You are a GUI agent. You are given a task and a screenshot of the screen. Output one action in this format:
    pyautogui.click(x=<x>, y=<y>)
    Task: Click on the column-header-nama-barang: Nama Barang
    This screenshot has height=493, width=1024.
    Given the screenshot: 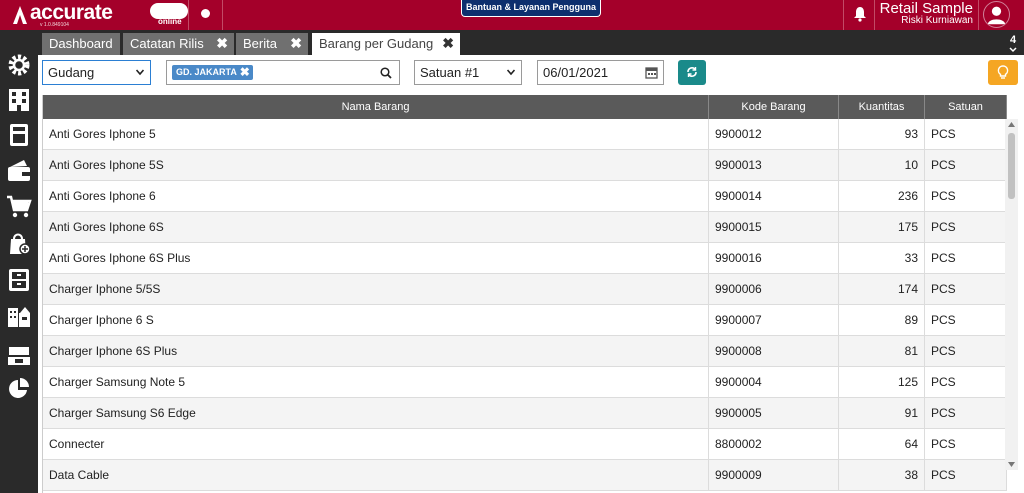 What is the action you would take?
    pyautogui.click(x=376, y=107)
    